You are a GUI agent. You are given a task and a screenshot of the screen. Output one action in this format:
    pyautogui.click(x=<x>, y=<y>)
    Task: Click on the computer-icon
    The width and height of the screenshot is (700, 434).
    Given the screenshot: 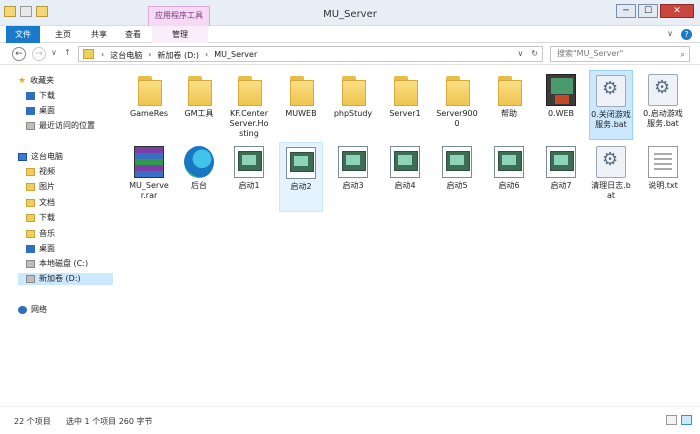 What is the action you would take?
    pyautogui.click(x=22, y=157)
    